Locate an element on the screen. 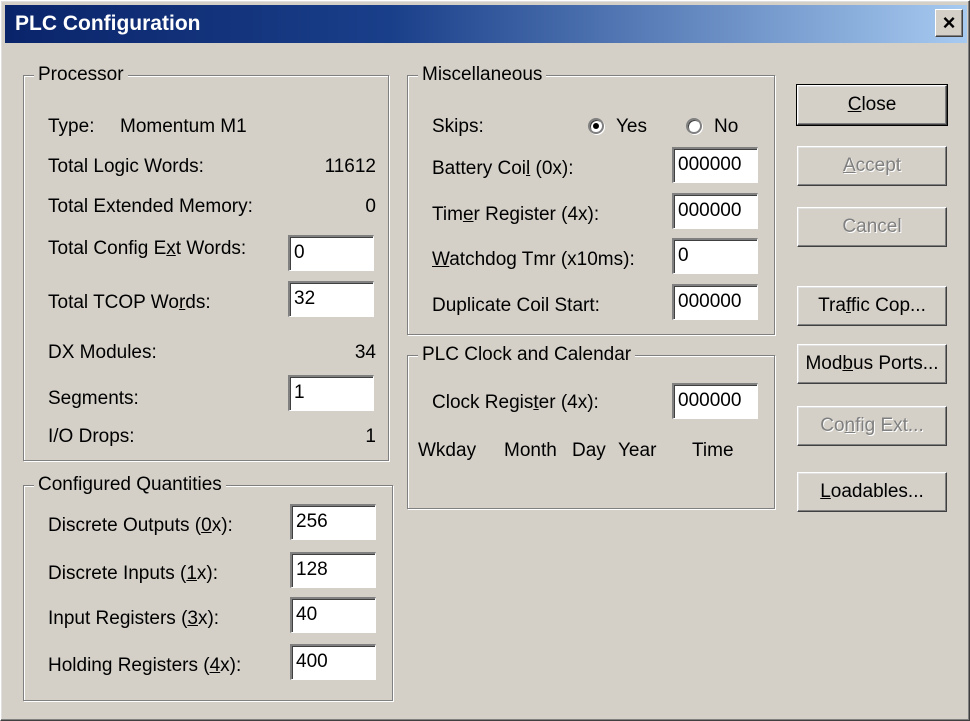 The width and height of the screenshot is (970, 721). type-value: Momentum M1 is located at coordinates (183, 126).